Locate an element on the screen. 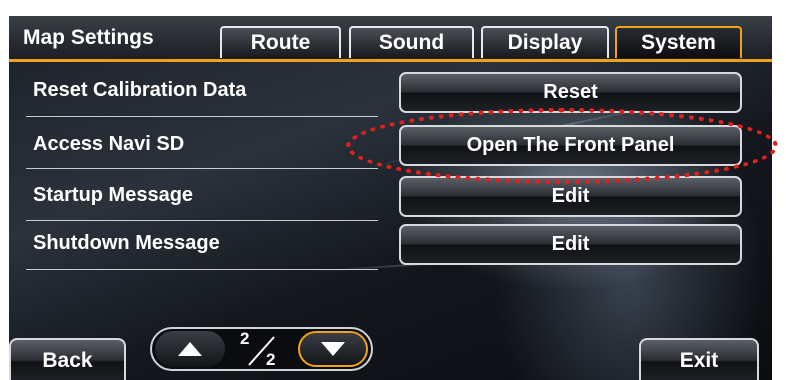 The height and width of the screenshot is (380, 786). page-down-button is located at coordinates (333, 349).